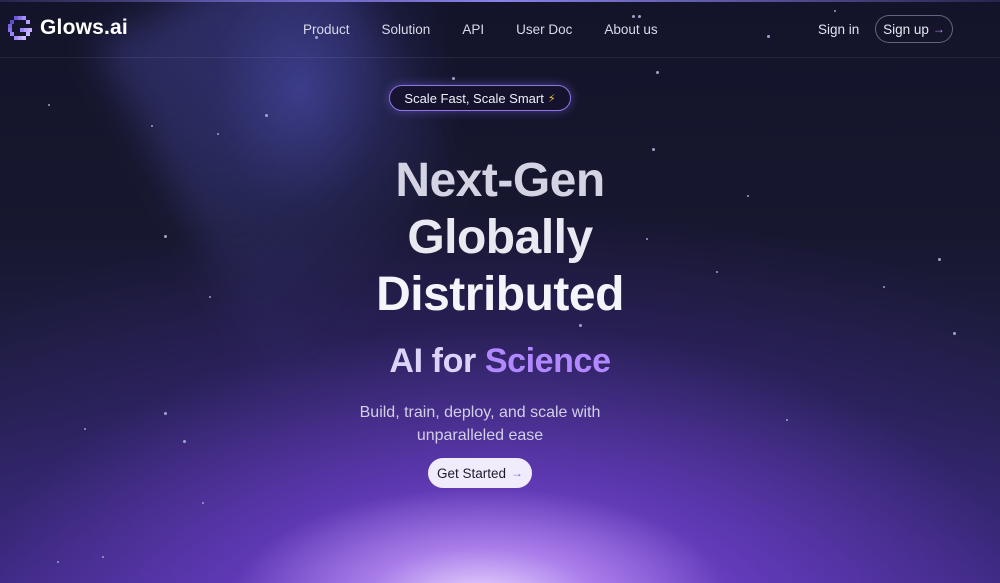 This screenshot has width=1000, height=583. Describe the element at coordinates (474, 98) in the screenshot. I see `tagline-text: Scale Fast, Scale Smart` at that location.